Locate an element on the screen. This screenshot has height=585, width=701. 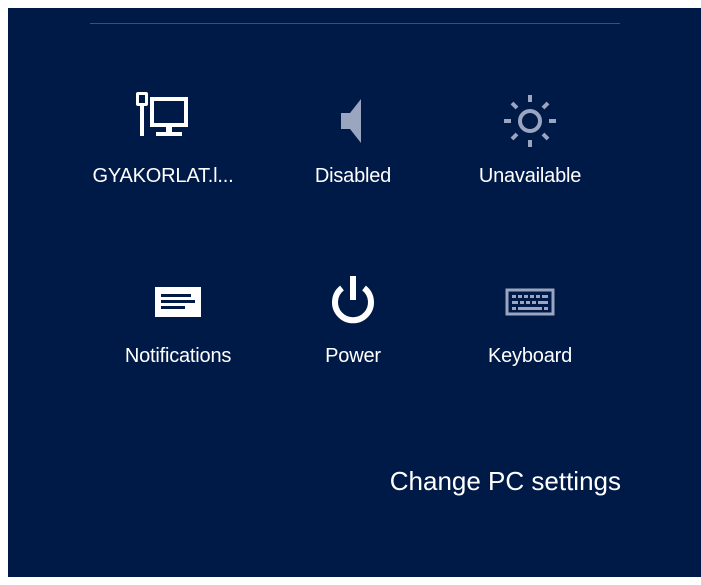
volume-tile: Disabled is located at coordinates (353, 151).